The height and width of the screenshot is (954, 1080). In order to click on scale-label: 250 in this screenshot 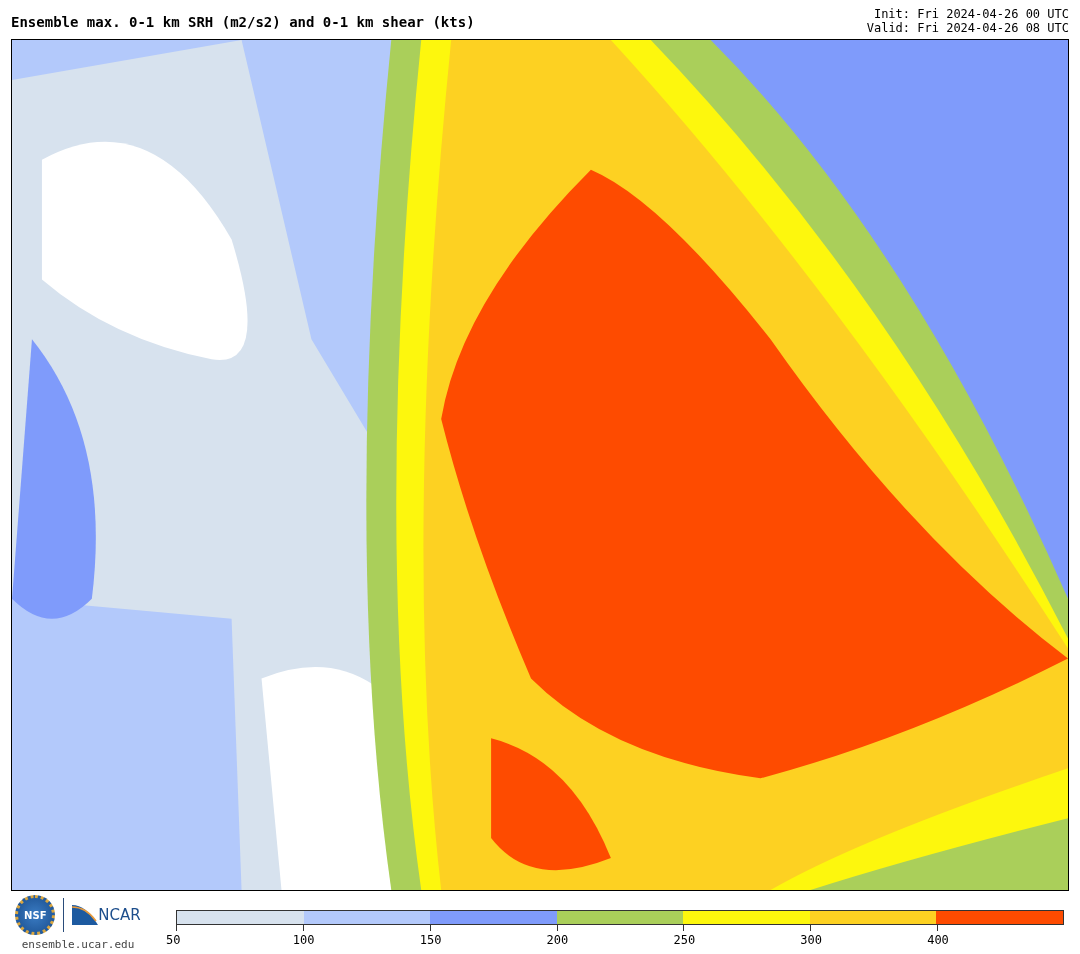, I will do `click(684, 940)`.